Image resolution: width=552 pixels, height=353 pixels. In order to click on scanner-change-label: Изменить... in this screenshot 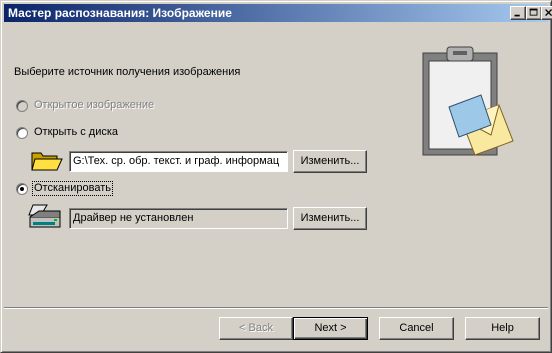, I will do `click(330, 218)`.